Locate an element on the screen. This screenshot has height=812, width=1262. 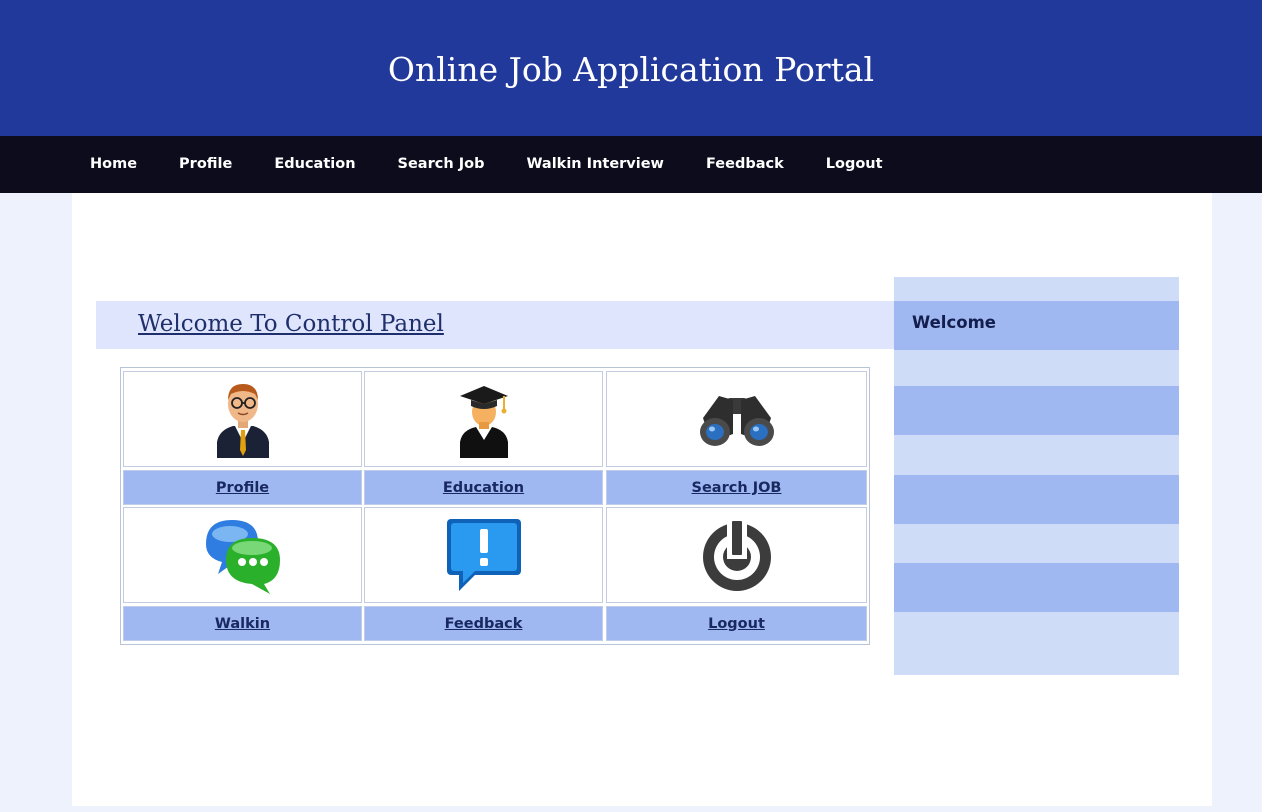
nav-education-link: Education is located at coordinates (314, 164).